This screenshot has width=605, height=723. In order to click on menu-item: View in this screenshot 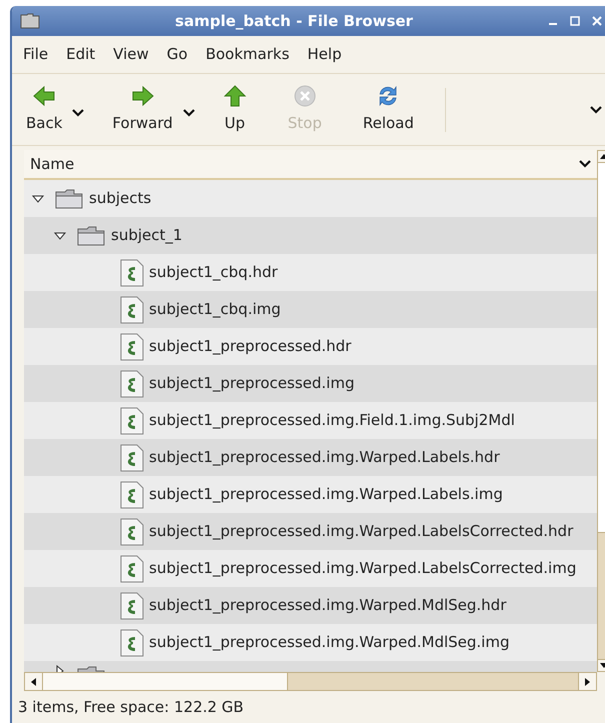, I will do `click(131, 54)`.